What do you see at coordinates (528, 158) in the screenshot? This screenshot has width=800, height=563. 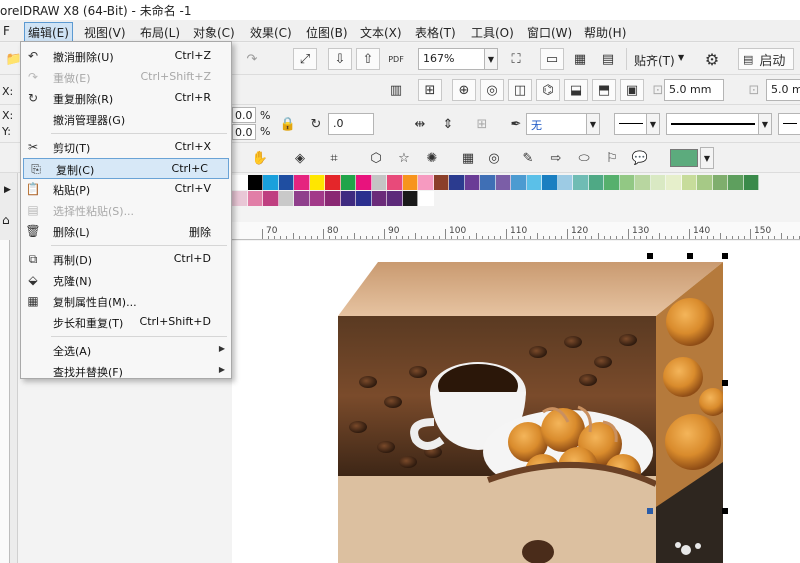 I see `basic-shapes-icon: ✎` at bounding box center [528, 158].